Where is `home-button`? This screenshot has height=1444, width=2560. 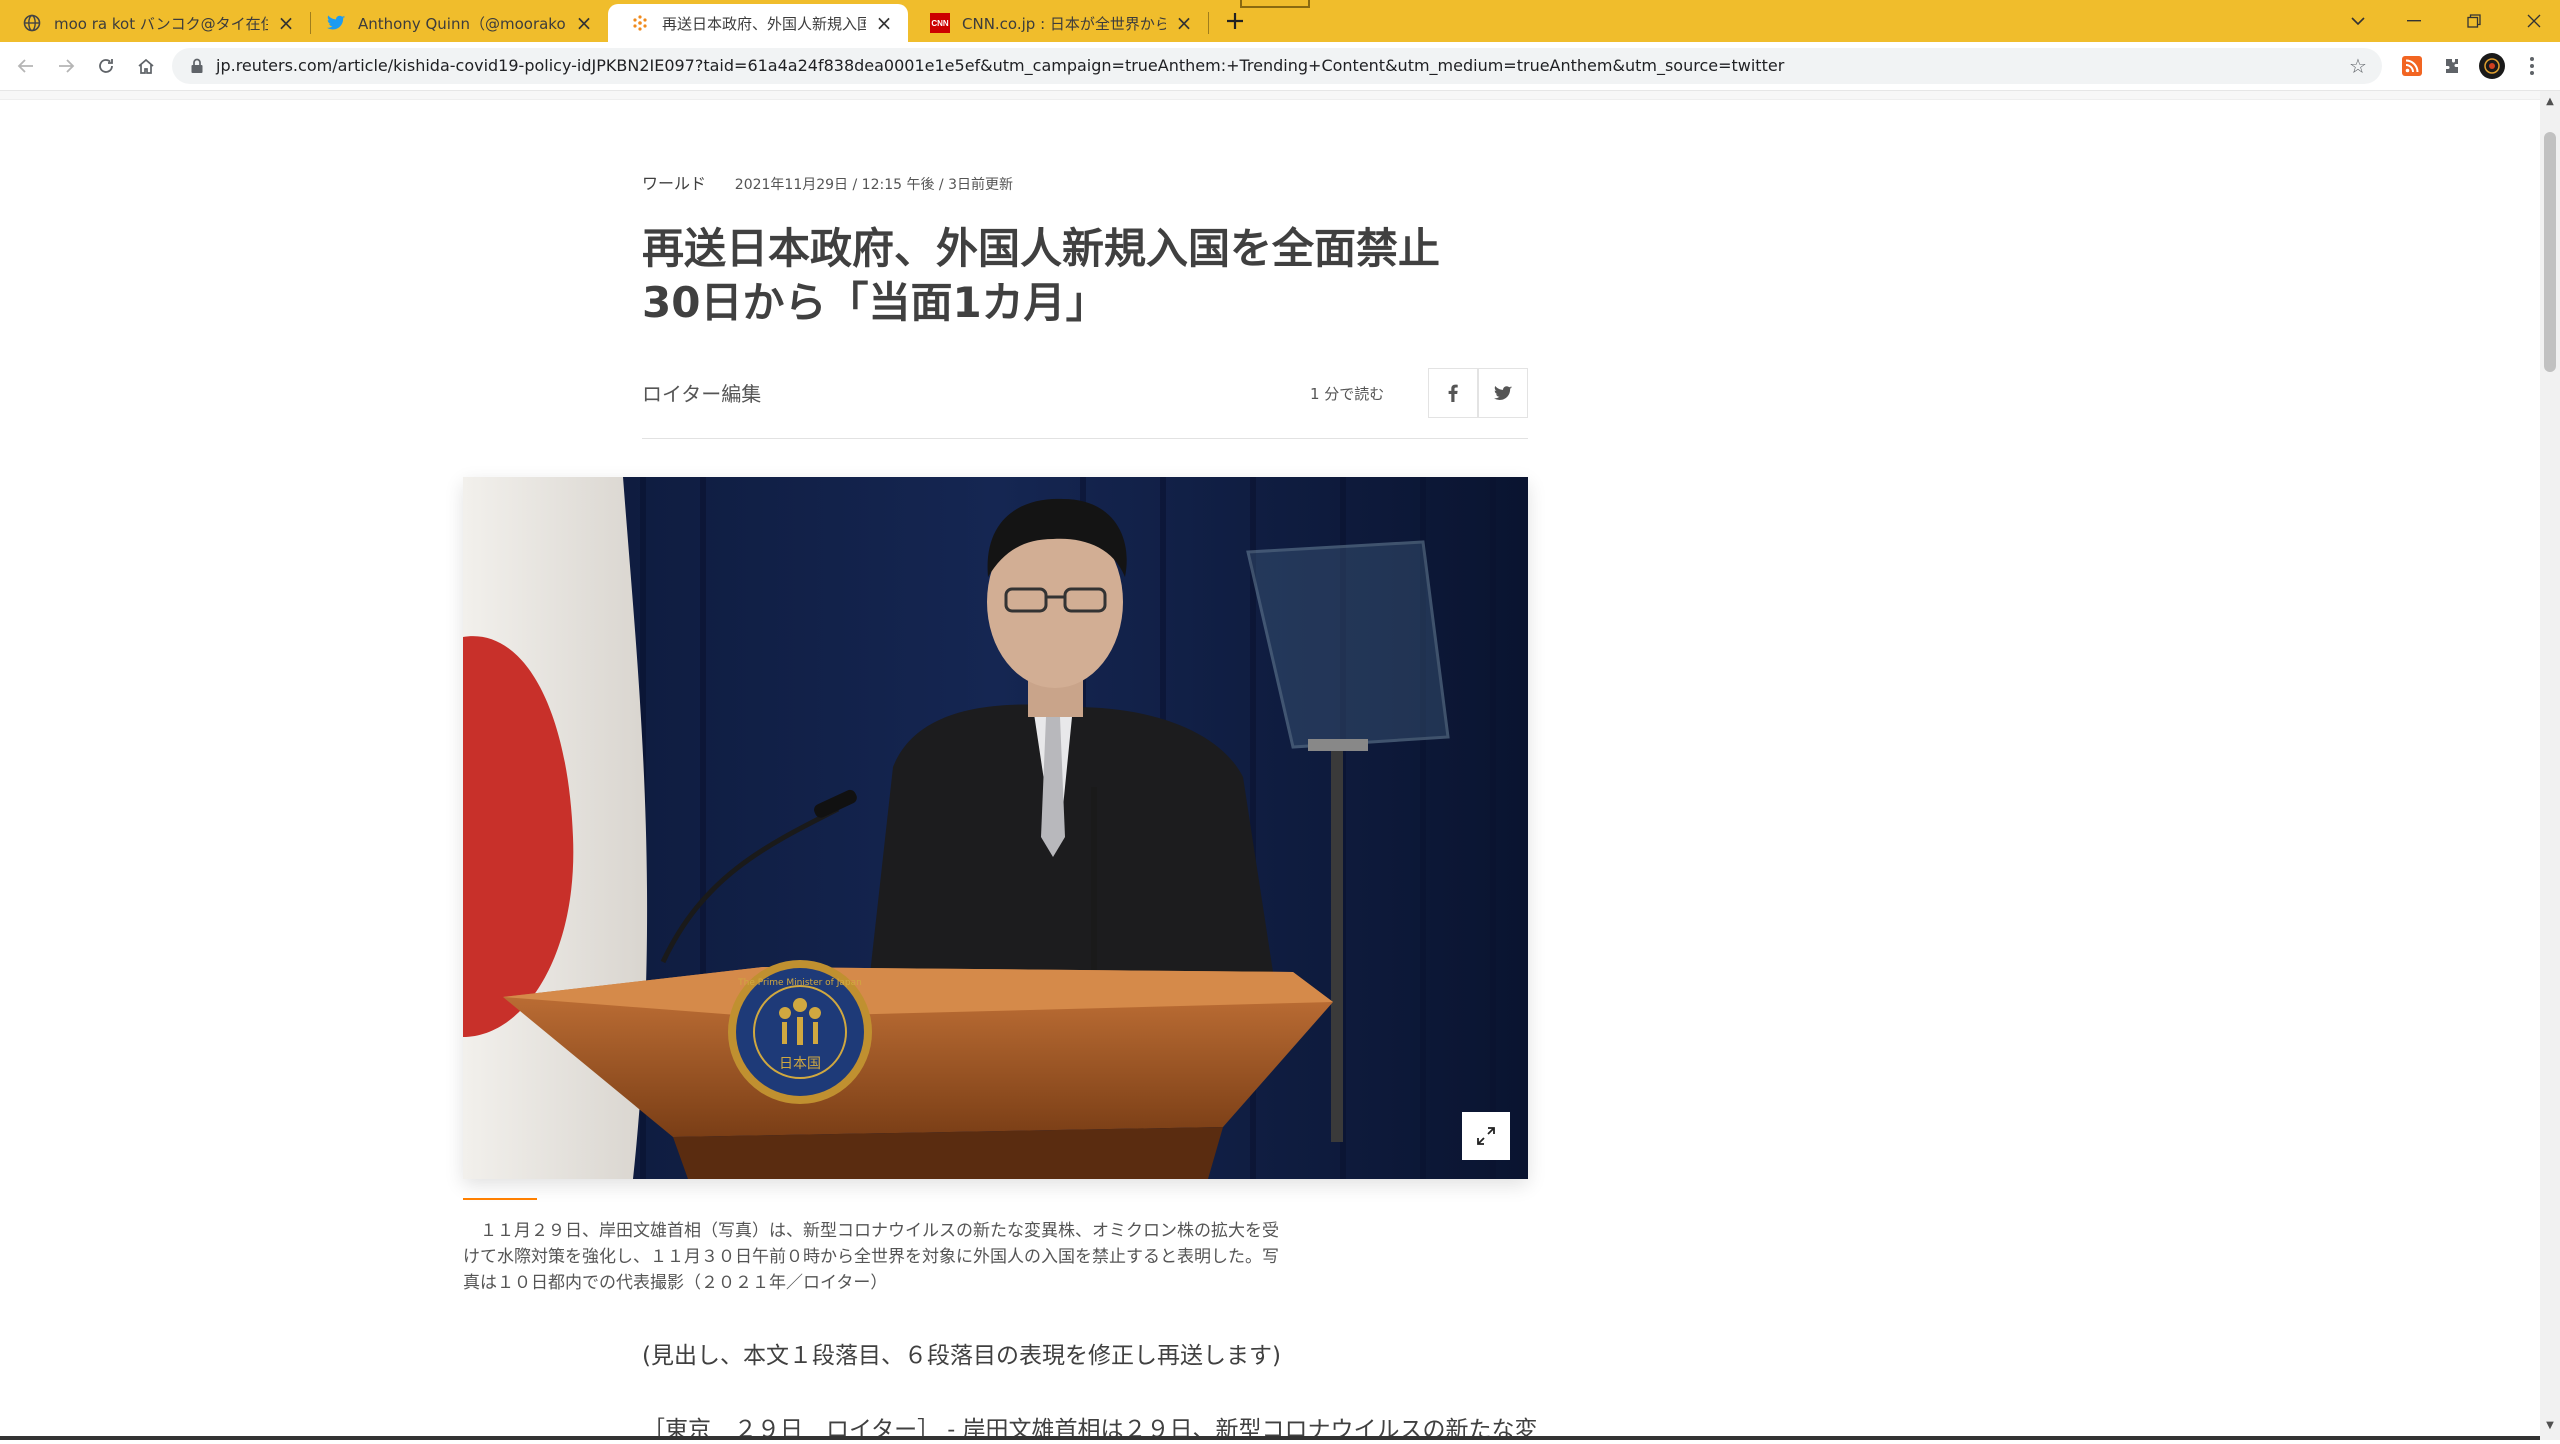 home-button is located at coordinates (146, 66).